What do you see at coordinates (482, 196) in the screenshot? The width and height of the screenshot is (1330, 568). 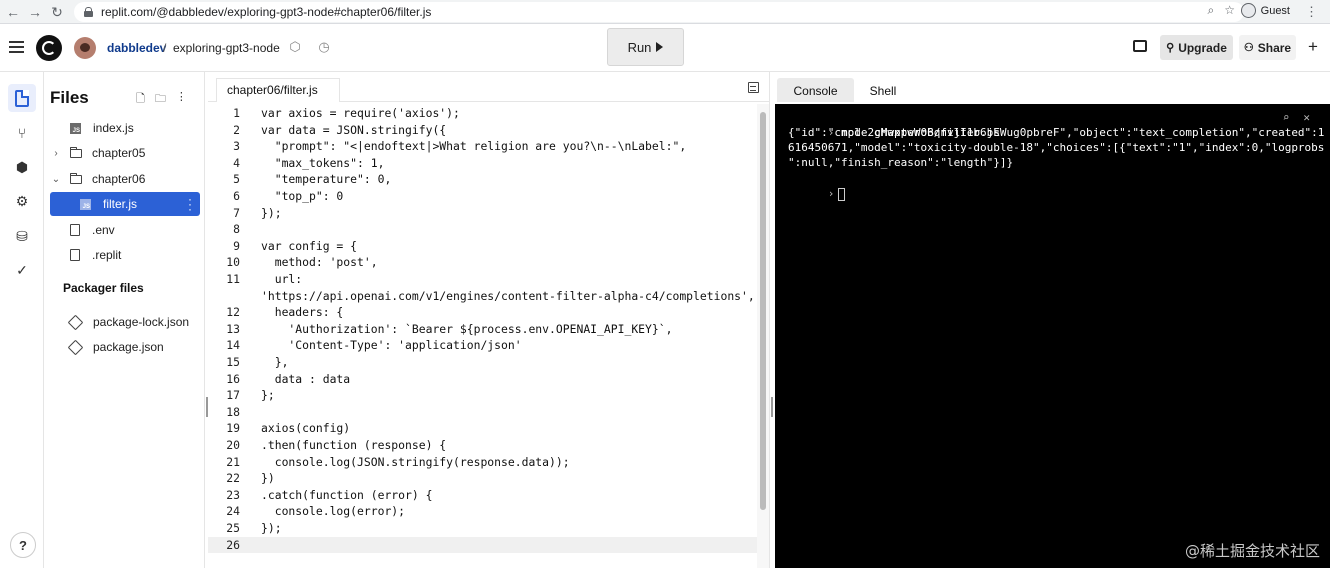 I see `code-line: 6 "top_p": 0` at bounding box center [482, 196].